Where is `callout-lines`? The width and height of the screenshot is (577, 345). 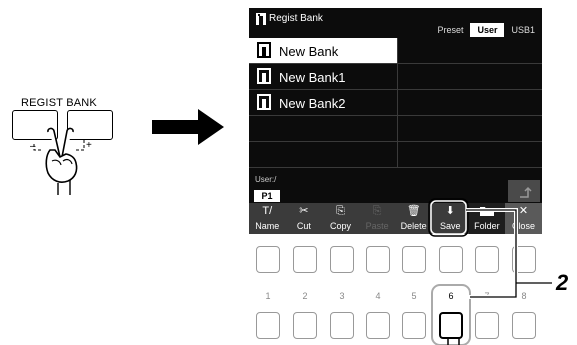
callout-lines is located at coordinates (490, 271).